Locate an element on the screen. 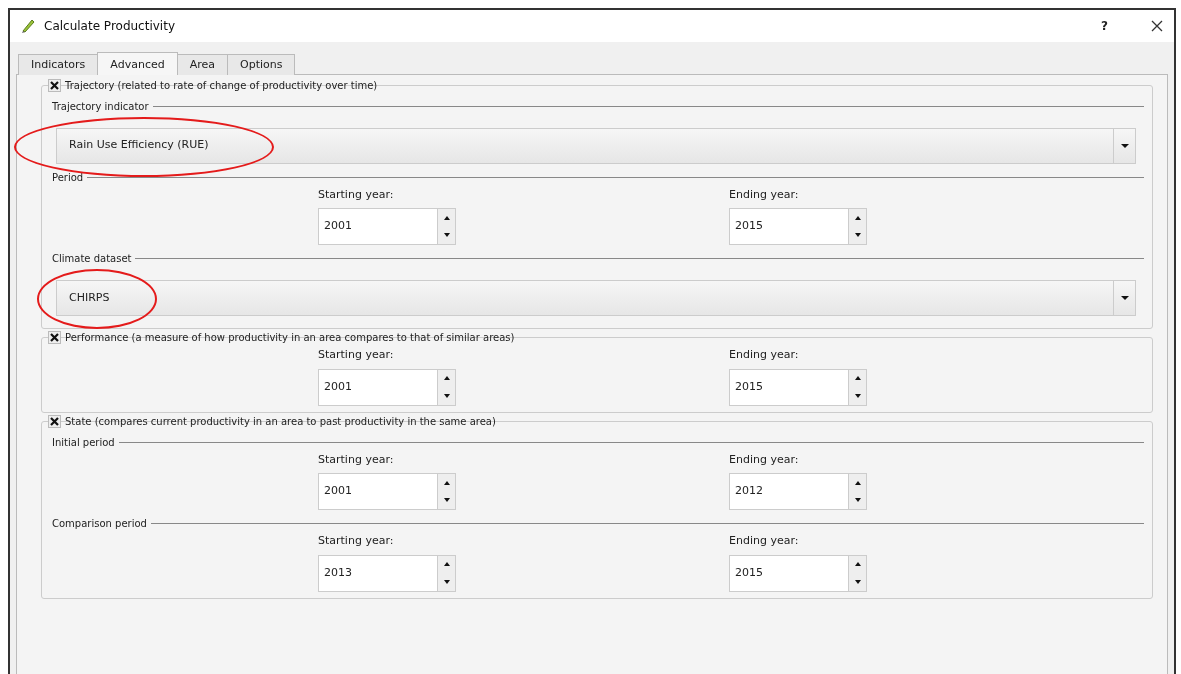 This screenshot has height=674, width=1181. group-label: Comparison period is located at coordinates (99, 524).